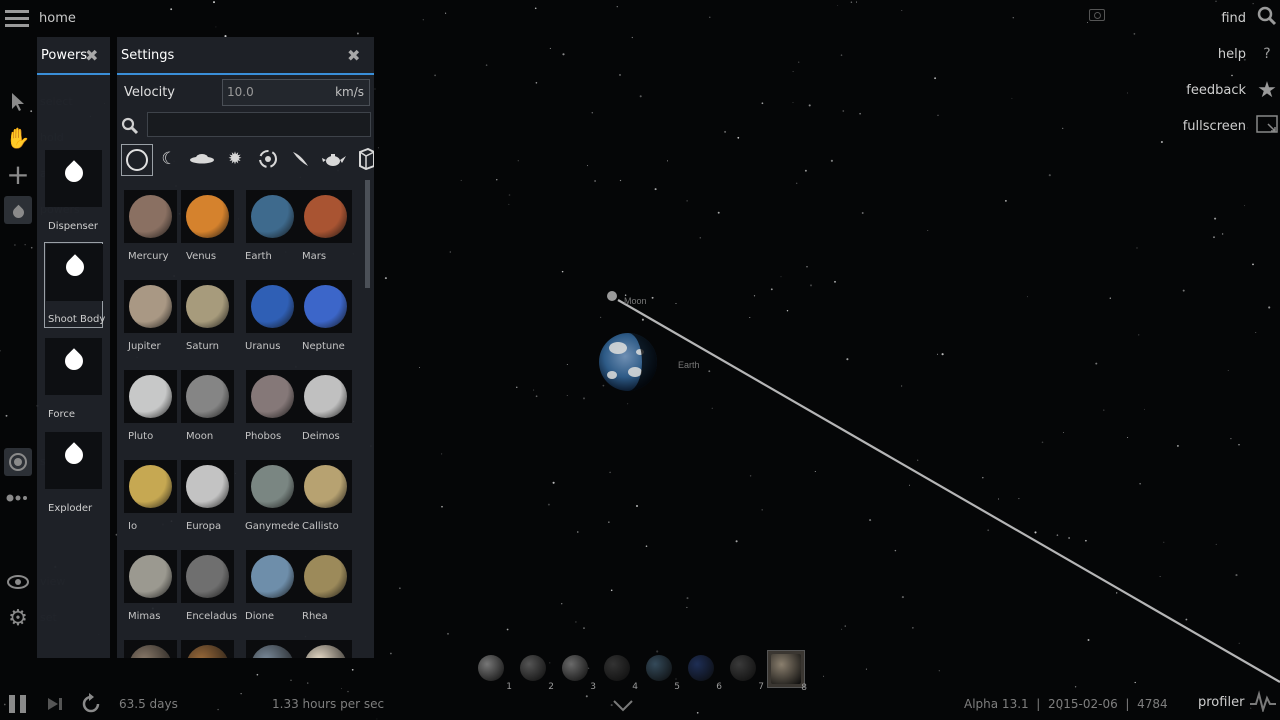 This screenshot has height=720, width=1280. Describe the element at coordinates (18, 582) in the screenshot. I see `eye-icon` at that location.